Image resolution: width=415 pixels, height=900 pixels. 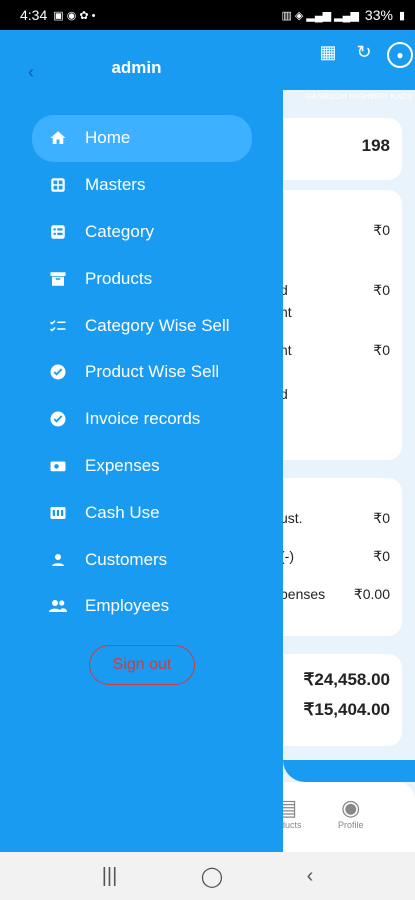 What do you see at coordinates (119, 231) in the screenshot?
I see `menu-label: Category` at bounding box center [119, 231].